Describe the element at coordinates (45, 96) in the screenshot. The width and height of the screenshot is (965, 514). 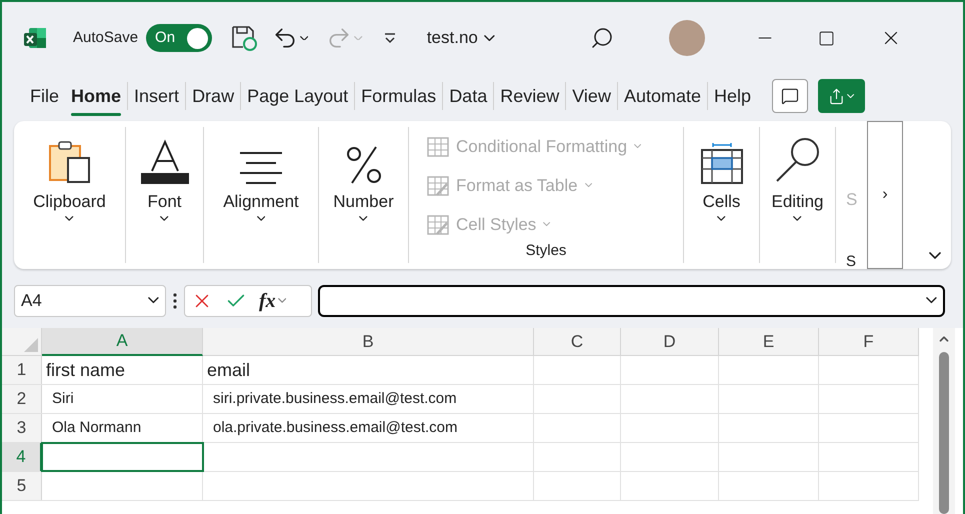
I see `ribbon-tab: File` at that location.